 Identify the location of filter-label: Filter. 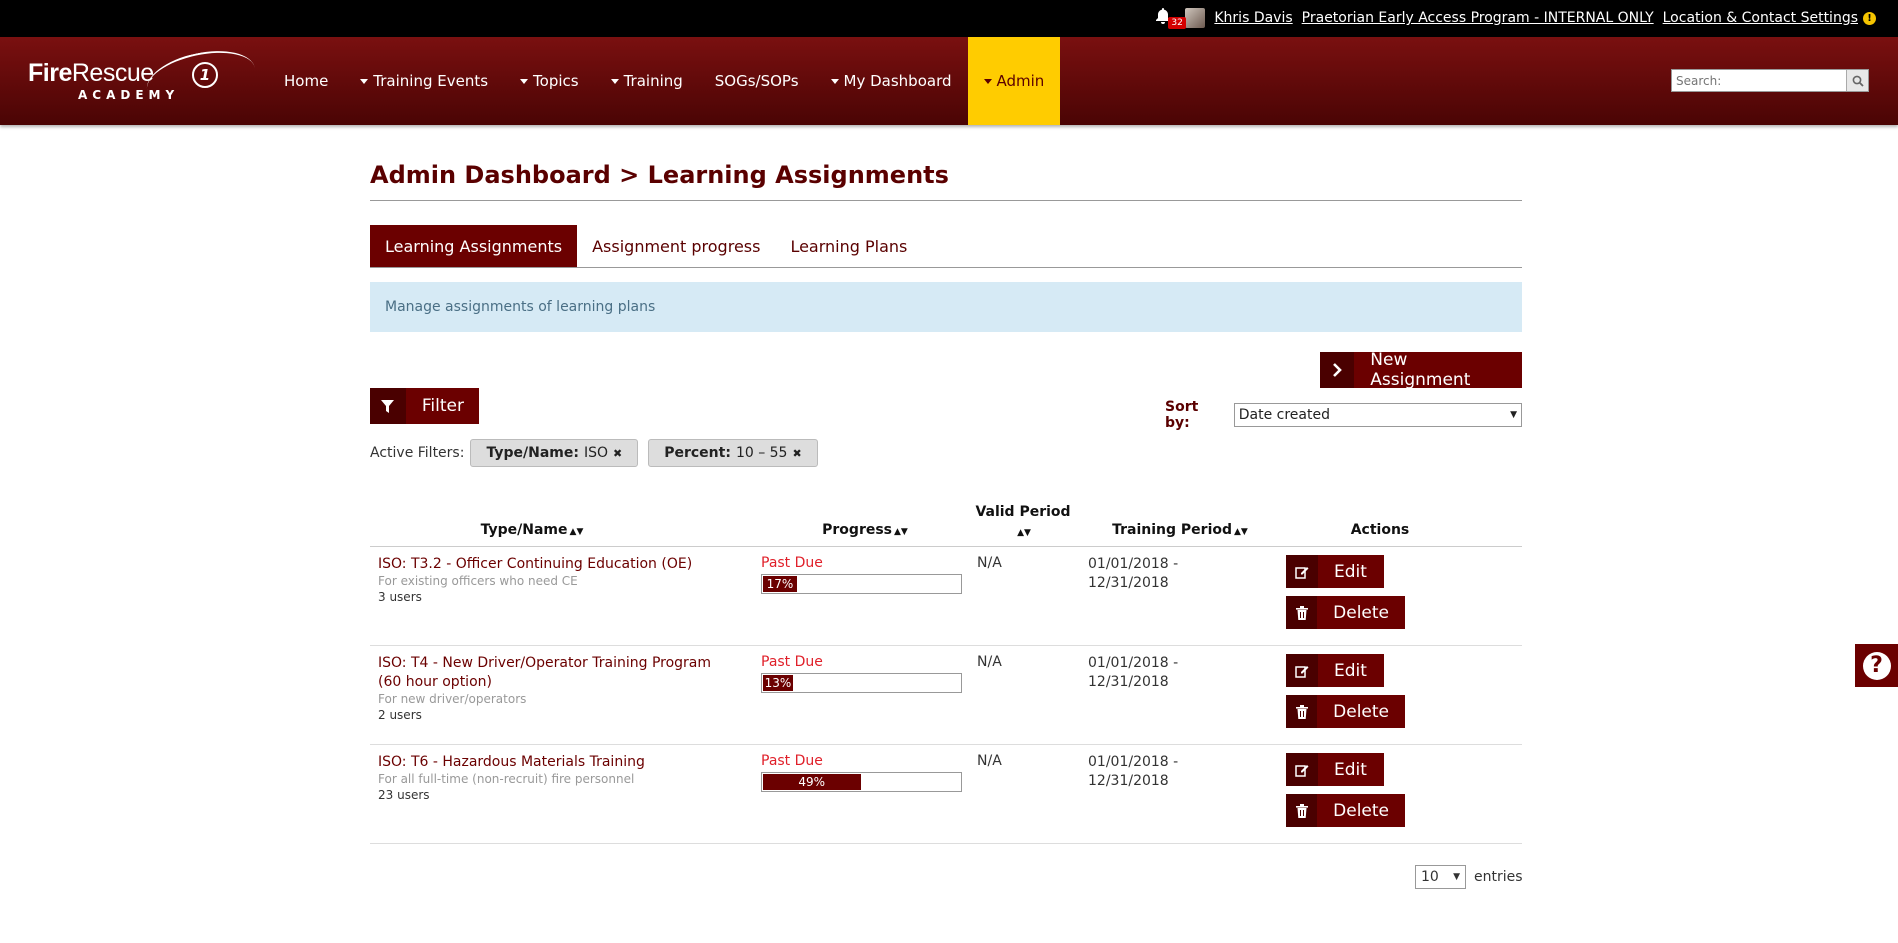
(442, 406).